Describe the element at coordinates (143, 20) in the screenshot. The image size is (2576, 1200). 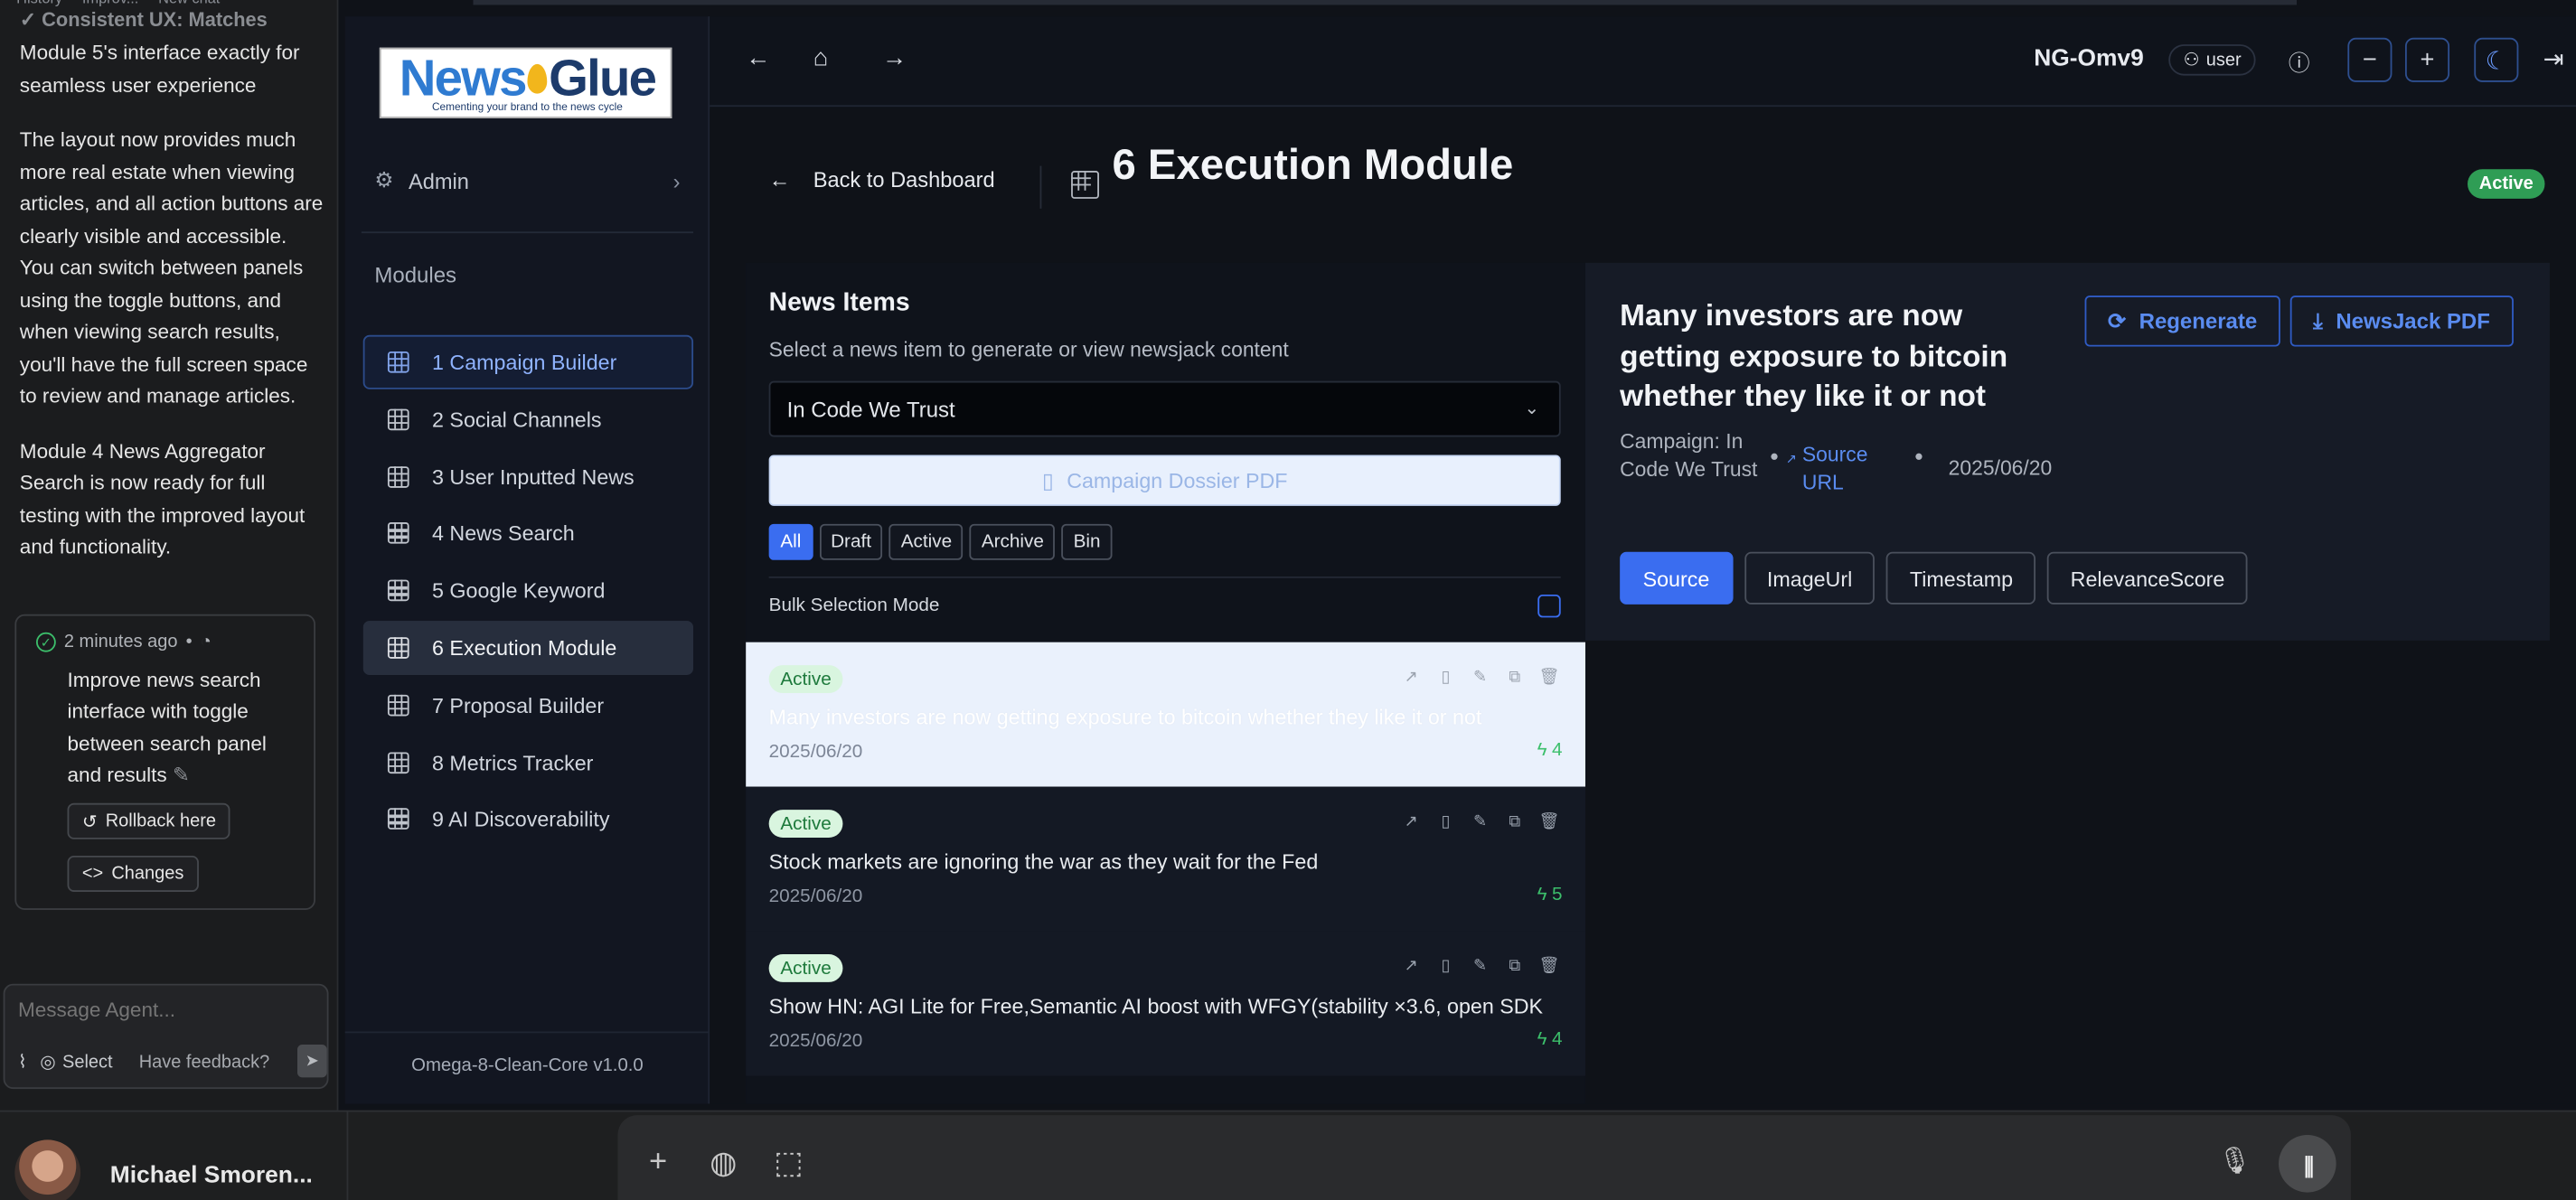
I see `agent-faded-line: ✓ Consistent UX: Matches` at that location.